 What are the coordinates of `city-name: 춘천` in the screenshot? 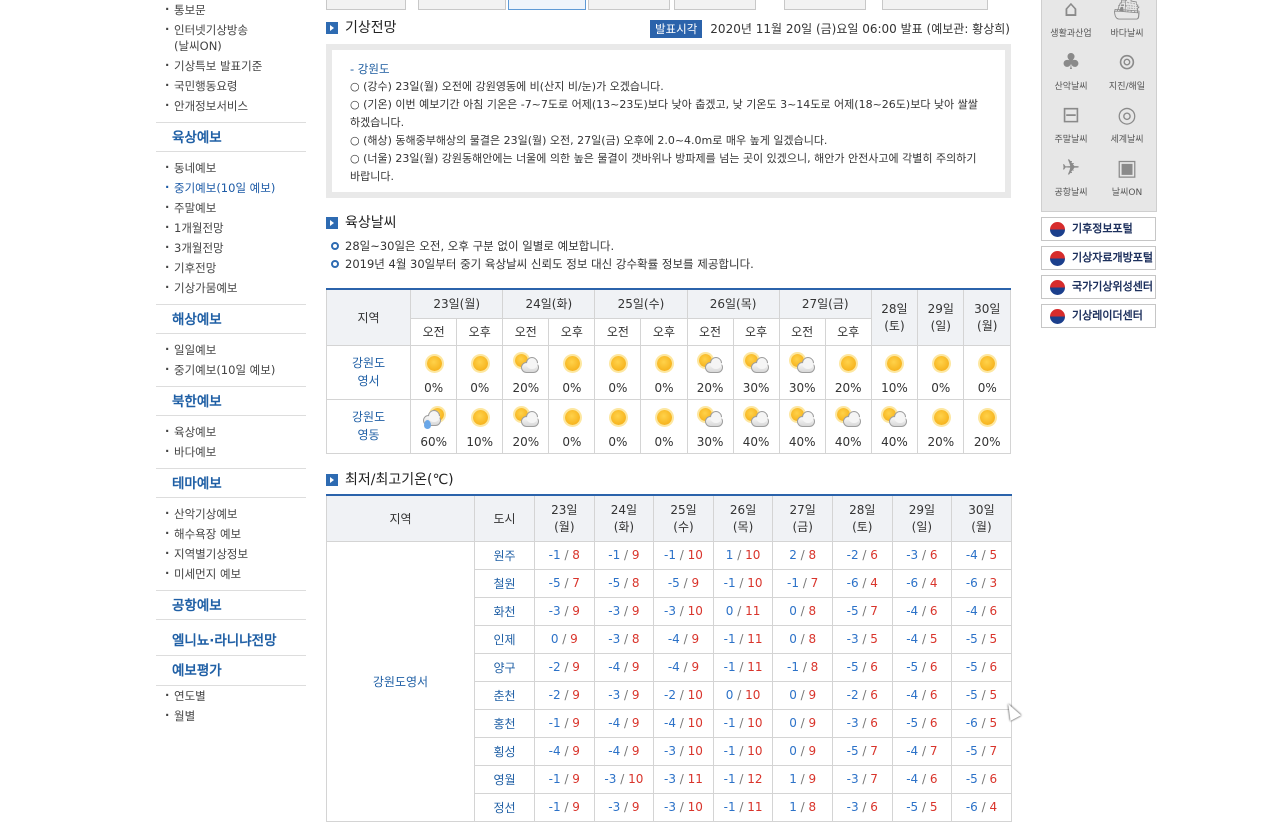 It's located at (504, 695).